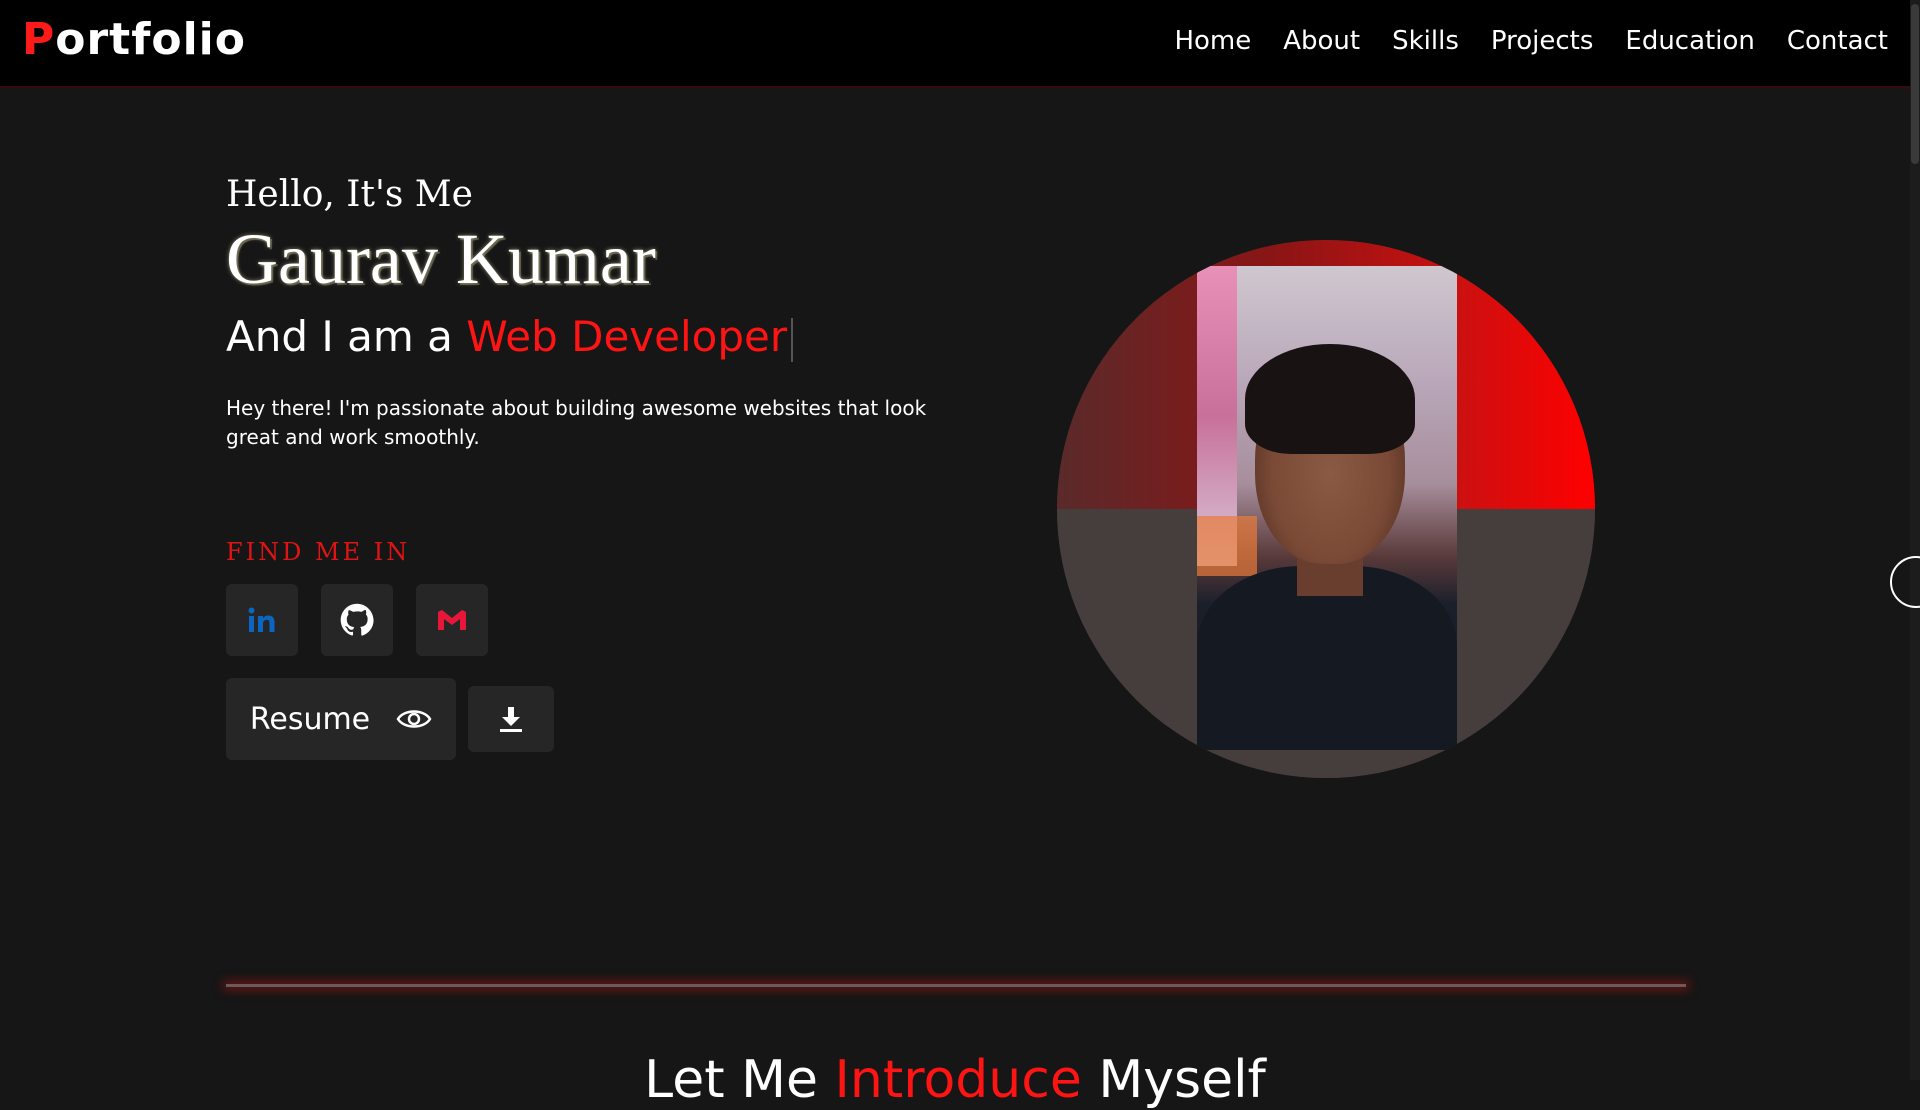 The image size is (1920, 1110). I want to click on hero-greeting: Hello, It's Me, so click(349, 194).